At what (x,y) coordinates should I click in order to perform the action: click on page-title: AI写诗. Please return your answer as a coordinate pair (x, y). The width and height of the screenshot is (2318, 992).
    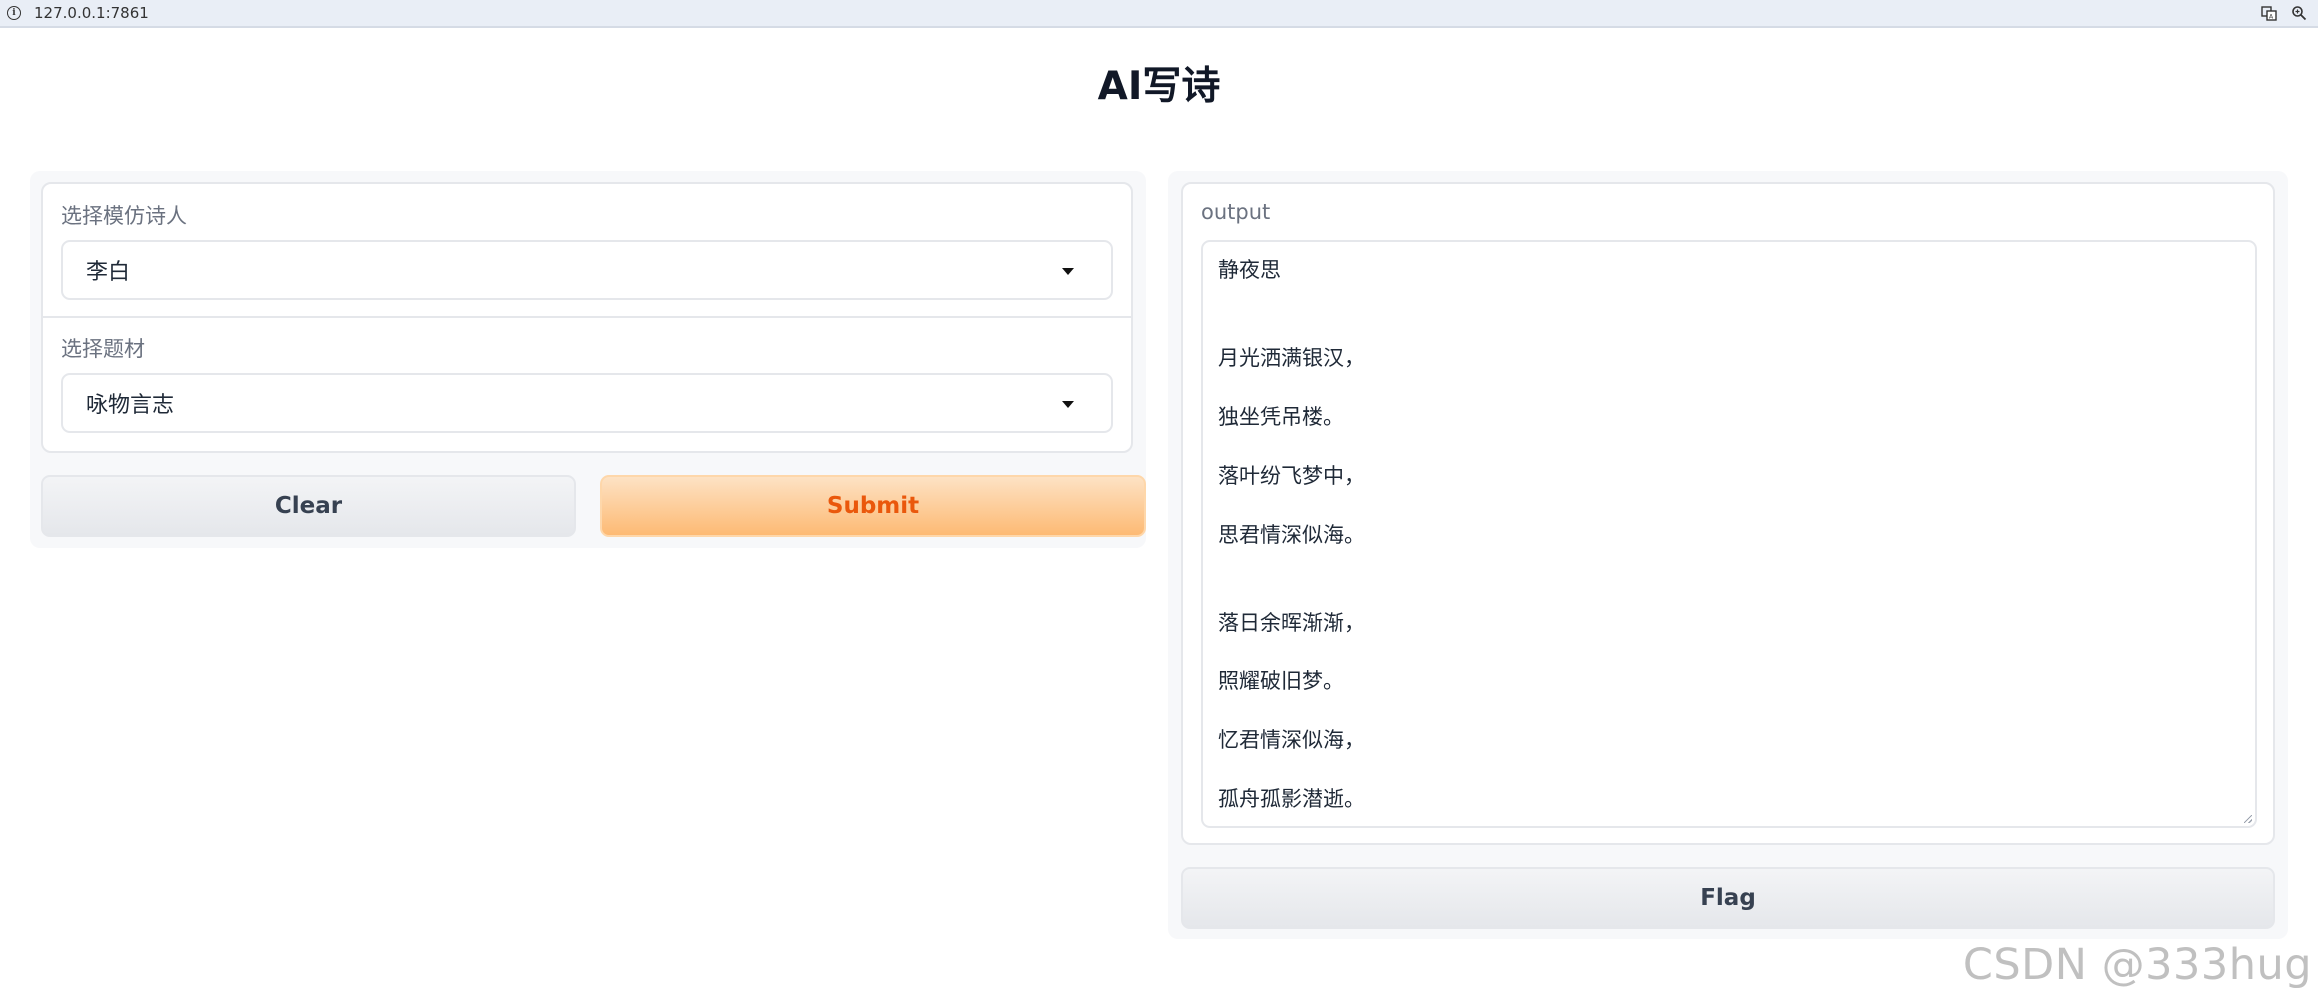
    Looking at the image, I should click on (1159, 86).